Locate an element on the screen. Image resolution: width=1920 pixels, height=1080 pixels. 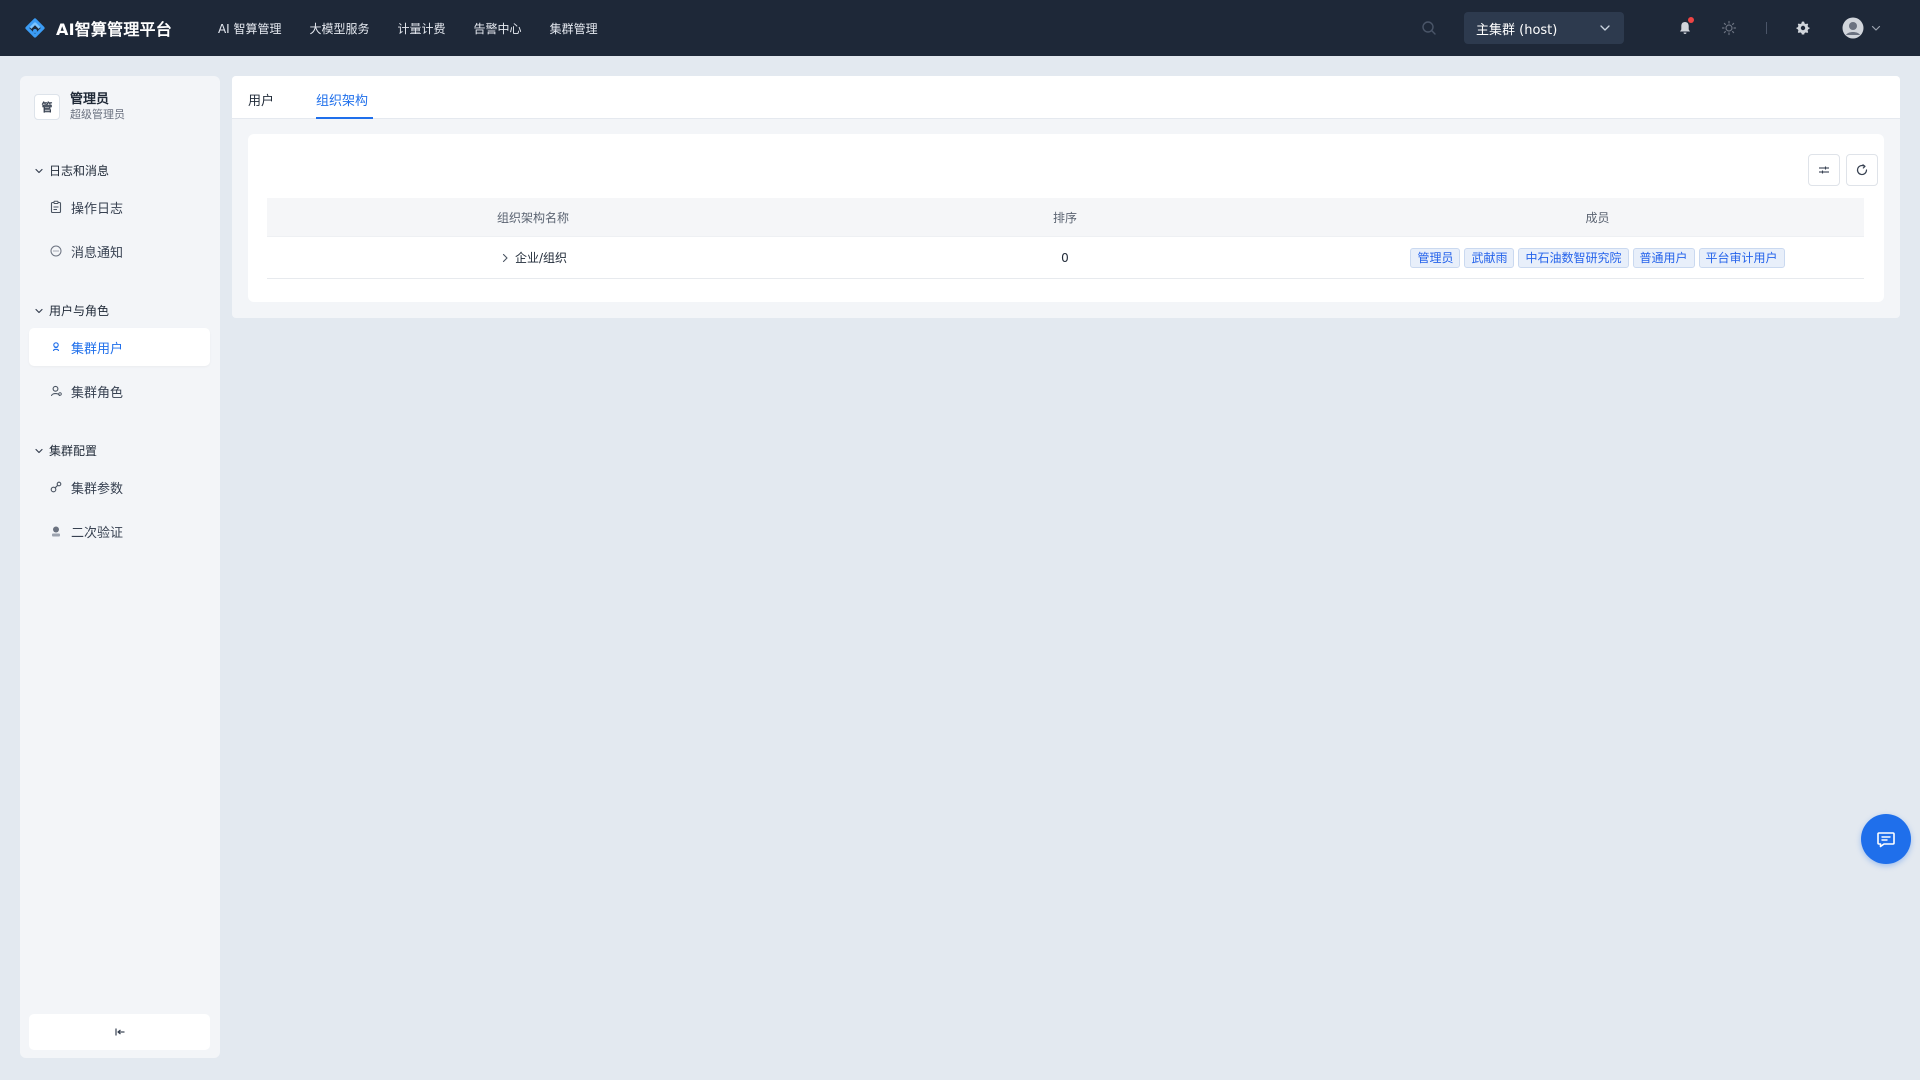
tab-active-indicator is located at coordinates (344, 118).